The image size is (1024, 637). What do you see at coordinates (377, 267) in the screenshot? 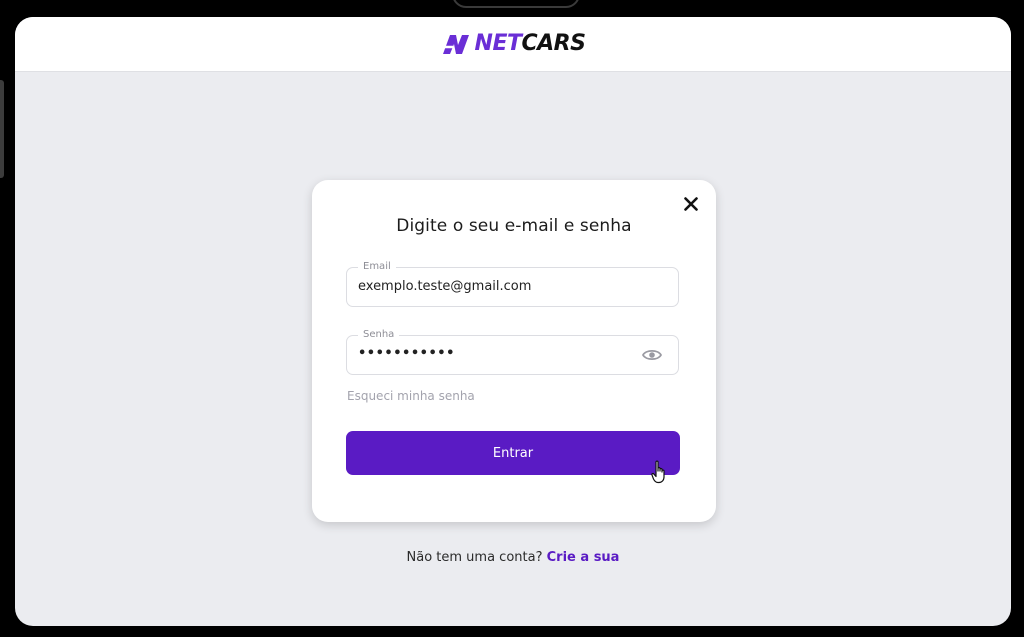
I see `email-label: Email` at bounding box center [377, 267].